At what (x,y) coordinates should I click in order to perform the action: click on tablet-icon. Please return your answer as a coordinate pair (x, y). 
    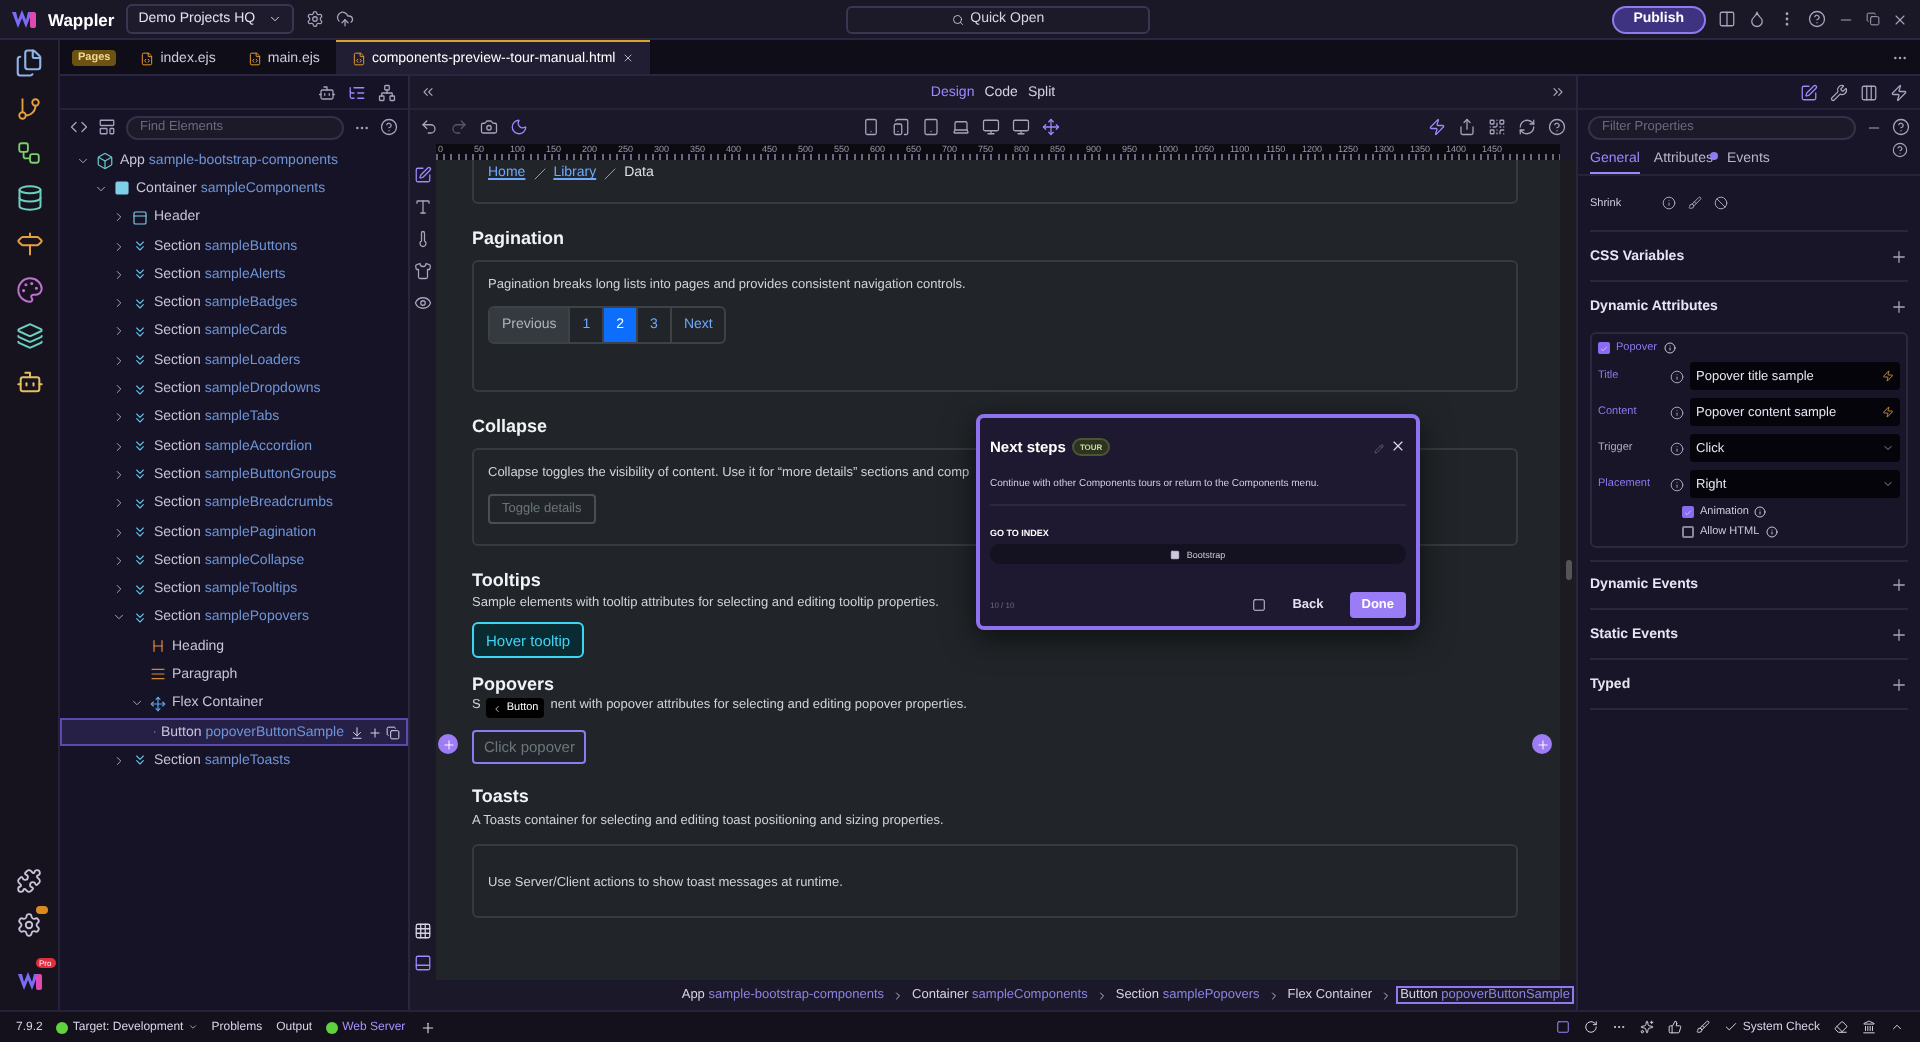
    Looking at the image, I should click on (931, 127).